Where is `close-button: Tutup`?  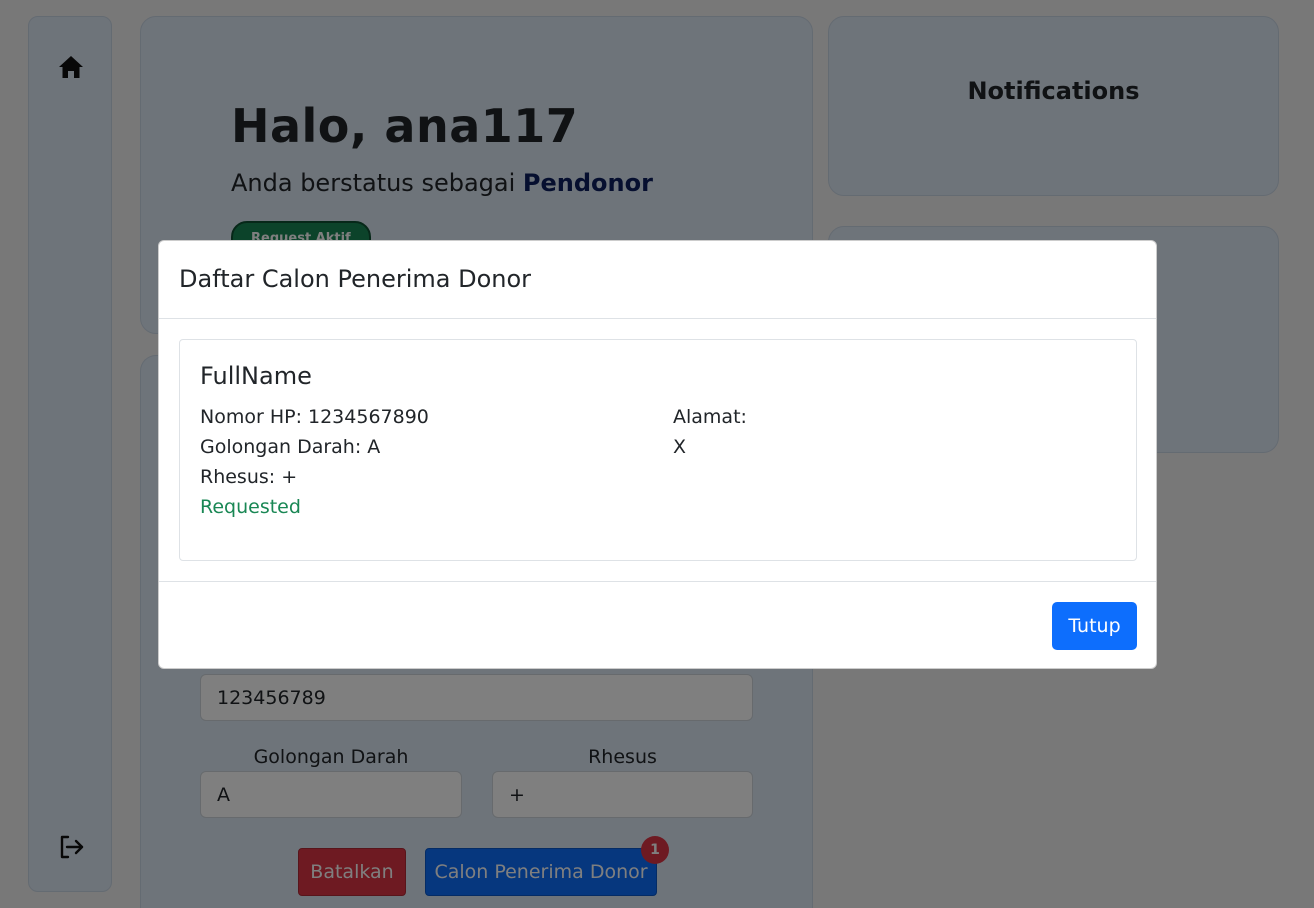
close-button: Tutup is located at coordinates (1094, 626).